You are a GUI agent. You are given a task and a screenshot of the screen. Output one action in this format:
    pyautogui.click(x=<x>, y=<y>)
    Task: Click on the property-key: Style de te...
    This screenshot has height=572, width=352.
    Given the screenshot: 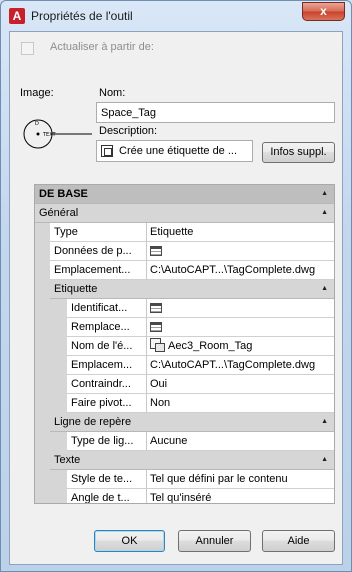 What is the action you would take?
    pyautogui.click(x=107, y=479)
    